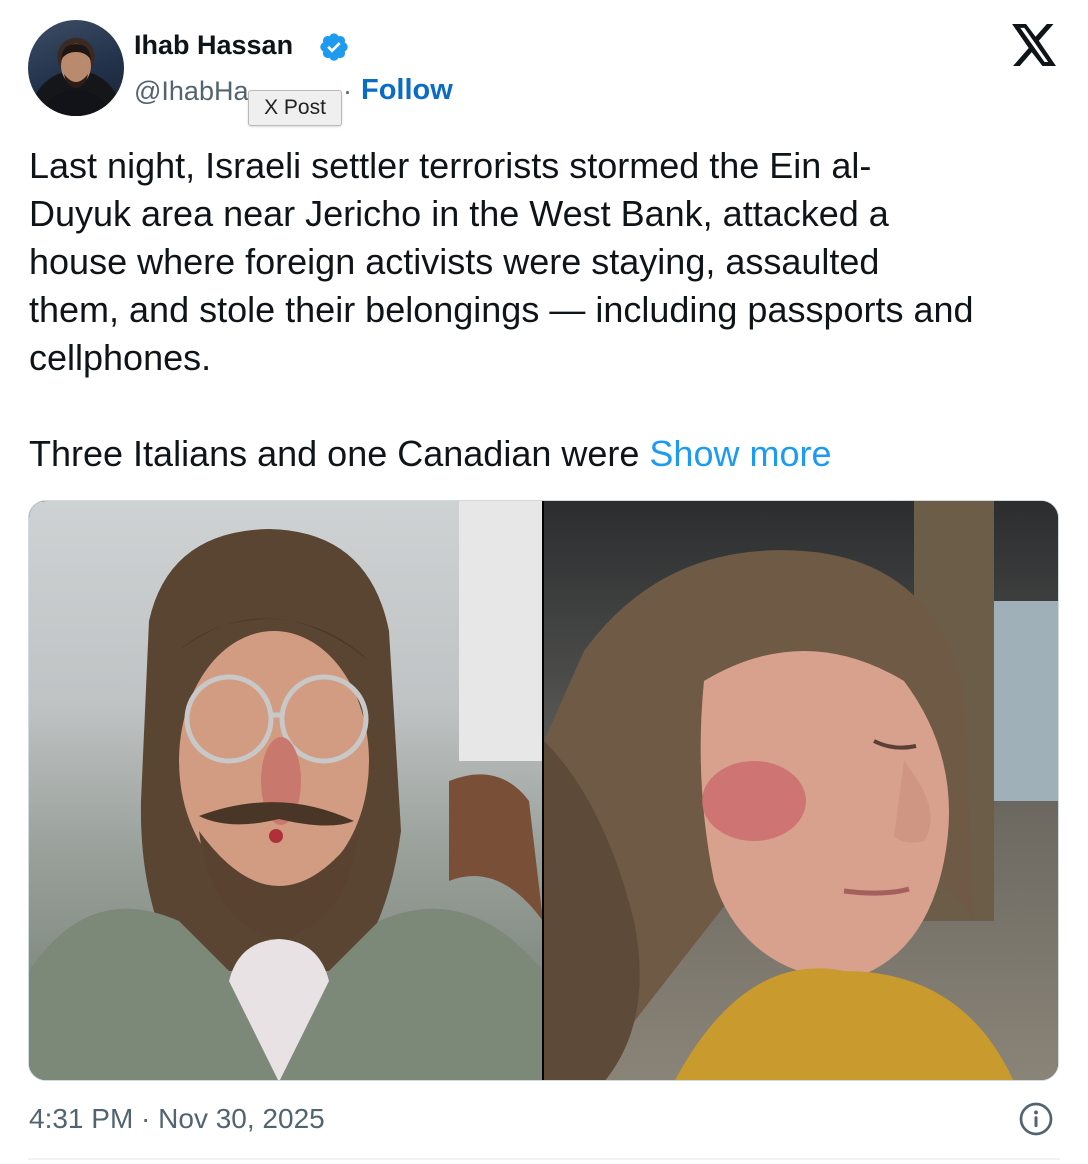 This screenshot has width=1088, height=1164. Describe the element at coordinates (1035, 45) in the screenshot. I see `x-logo-icon` at that location.